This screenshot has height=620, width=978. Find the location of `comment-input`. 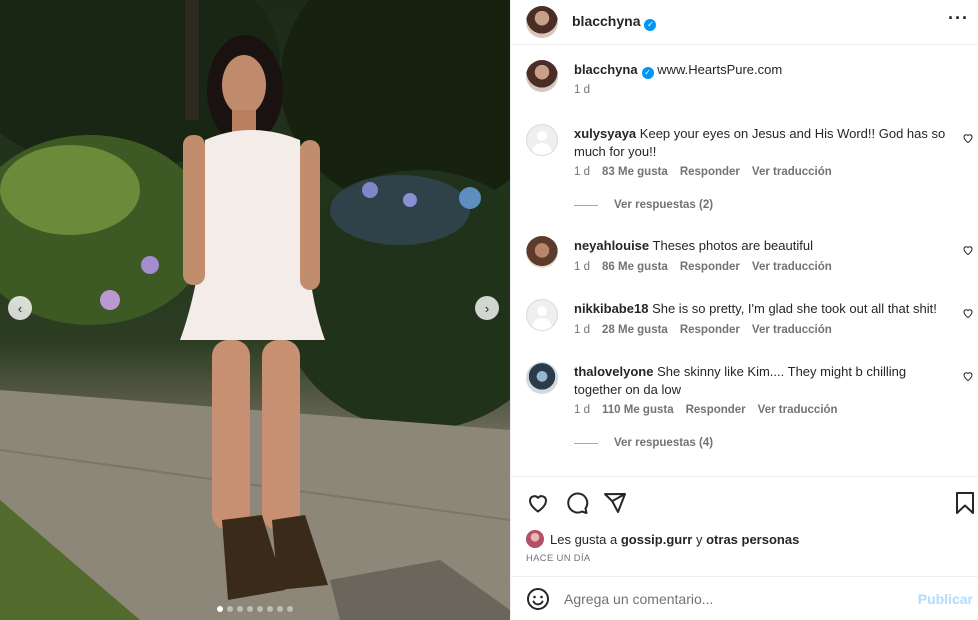

comment-input is located at coordinates (734, 598).